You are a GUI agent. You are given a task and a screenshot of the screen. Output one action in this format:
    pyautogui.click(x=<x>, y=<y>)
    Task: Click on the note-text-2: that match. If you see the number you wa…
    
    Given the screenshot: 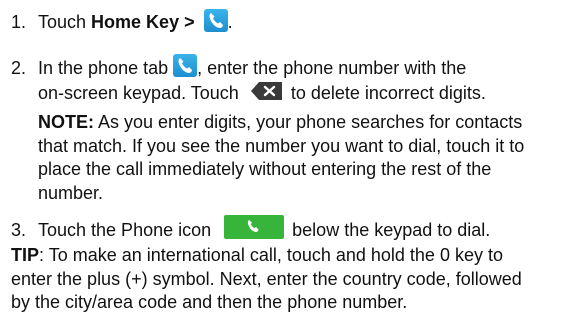 What is the action you would take?
    pyautogui.click(x=281, y=146)
    